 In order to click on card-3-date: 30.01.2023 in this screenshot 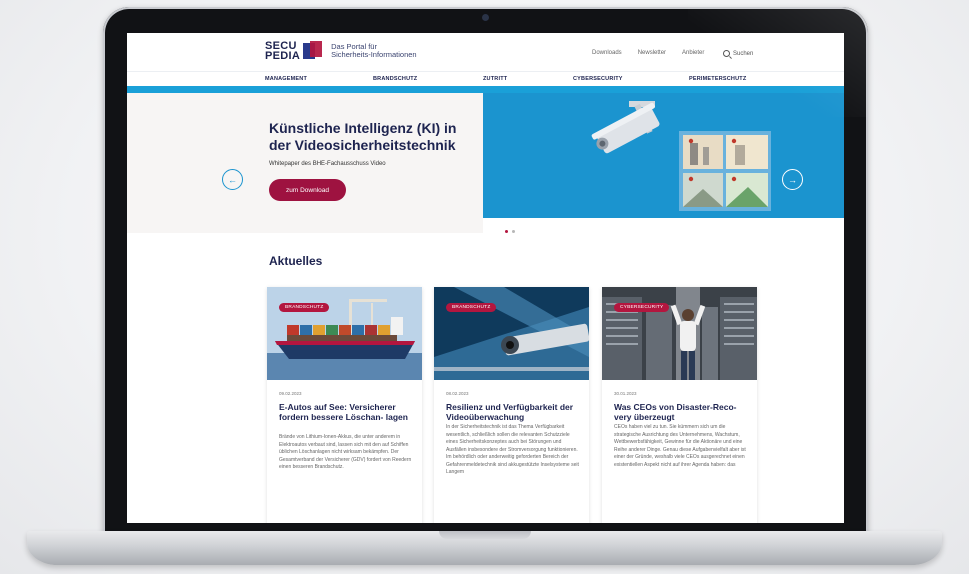, I will do `click(625, 393)`.